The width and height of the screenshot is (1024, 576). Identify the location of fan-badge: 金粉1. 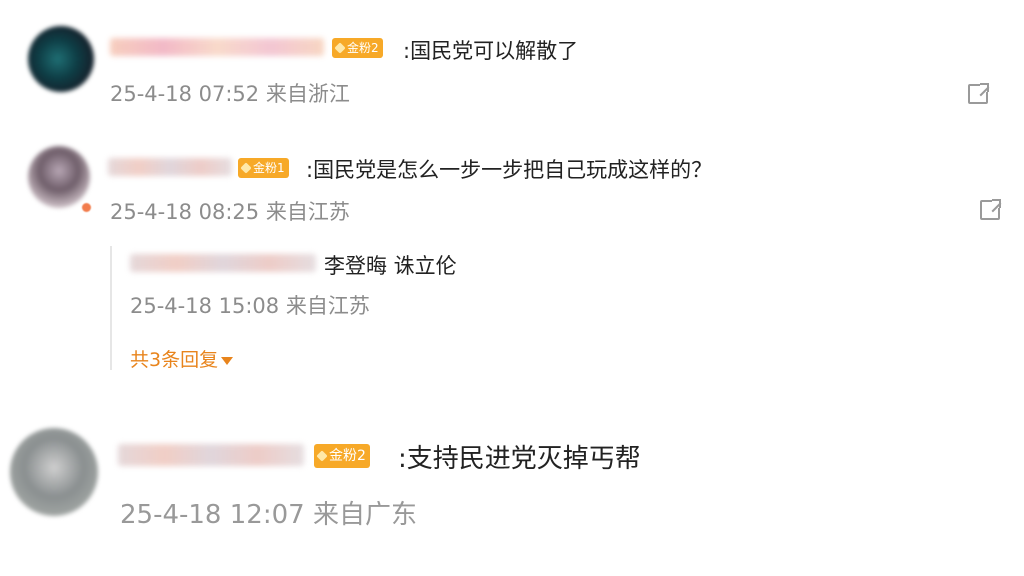
(263, 168).